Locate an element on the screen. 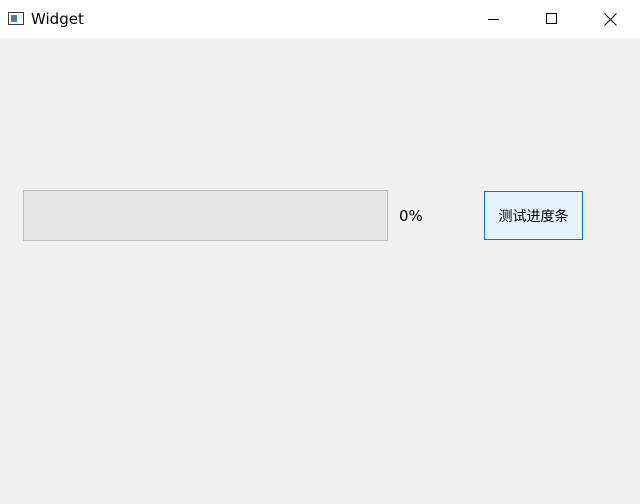  close-button is located at coordinates (610, 19).